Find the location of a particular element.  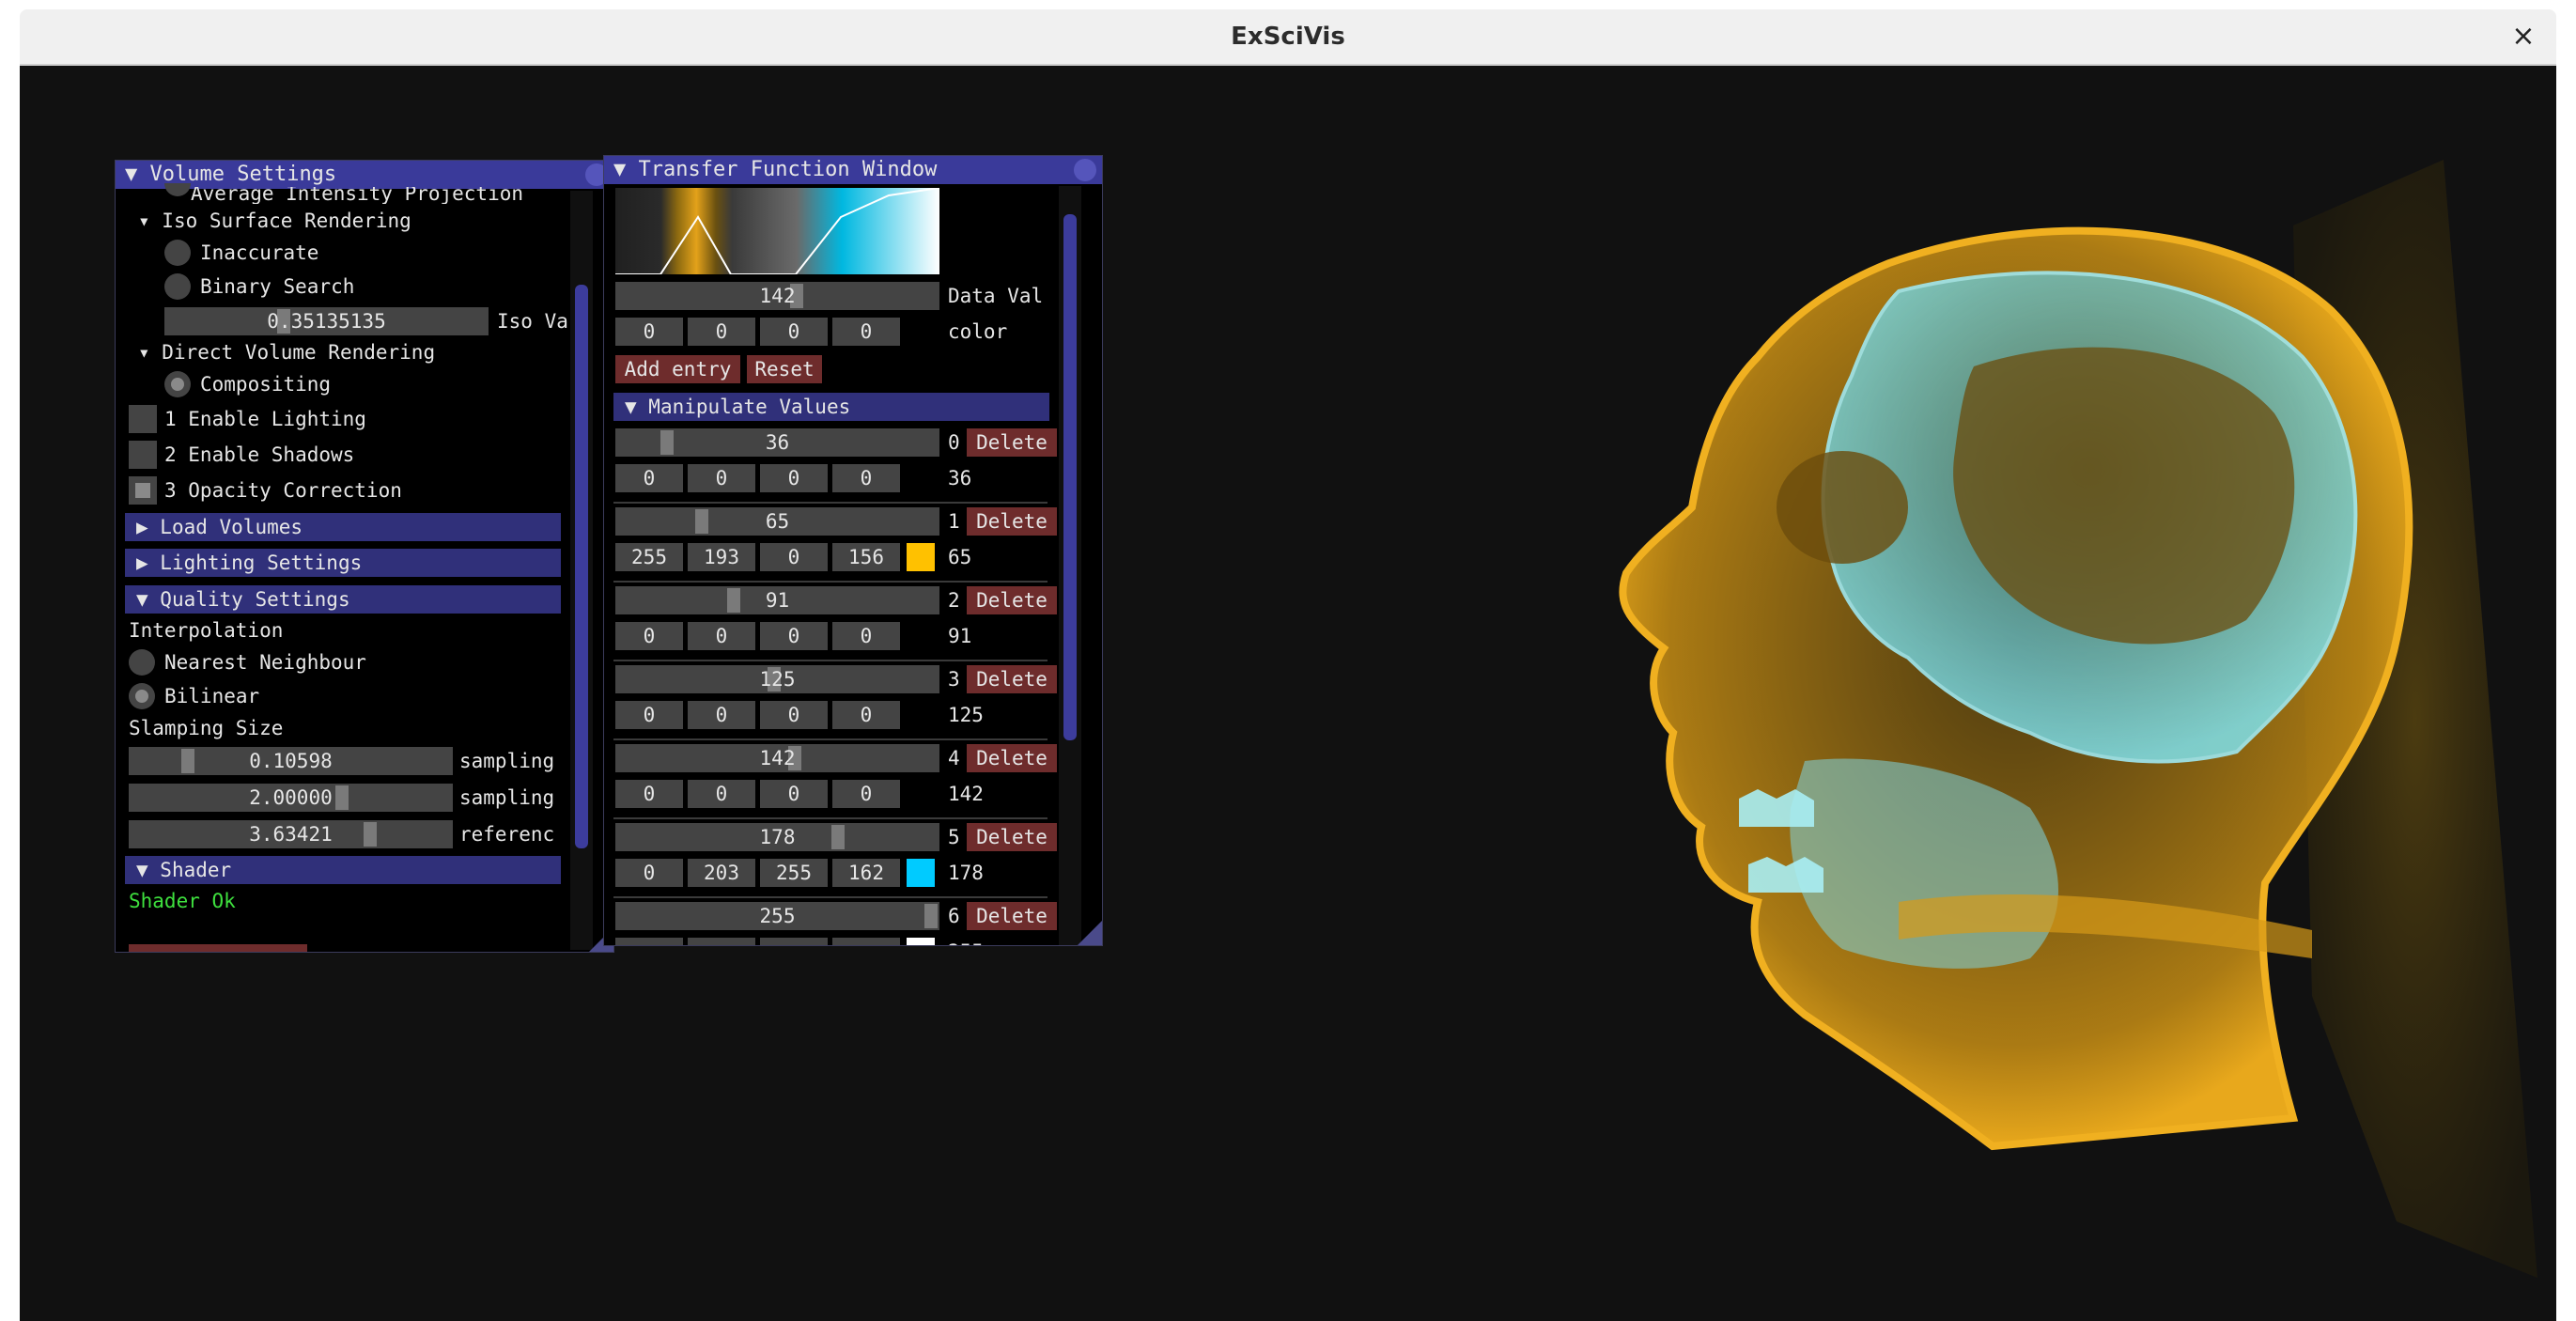

volume-settings-scrollbar is located at coordinates (581, 571).